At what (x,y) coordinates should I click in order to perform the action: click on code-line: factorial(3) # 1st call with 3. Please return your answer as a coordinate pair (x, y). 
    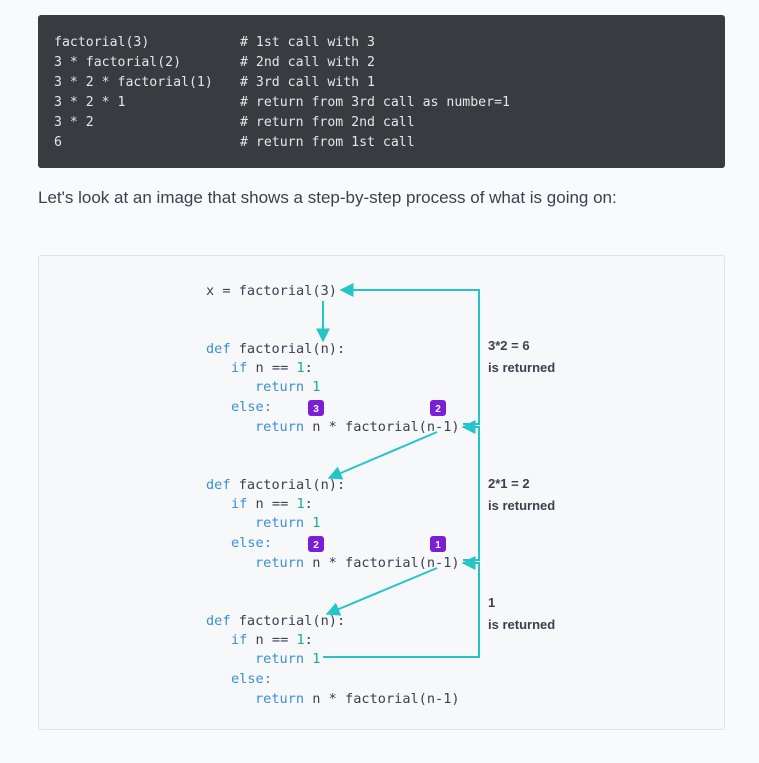
    Looking at the image, I should click on (381, 43).